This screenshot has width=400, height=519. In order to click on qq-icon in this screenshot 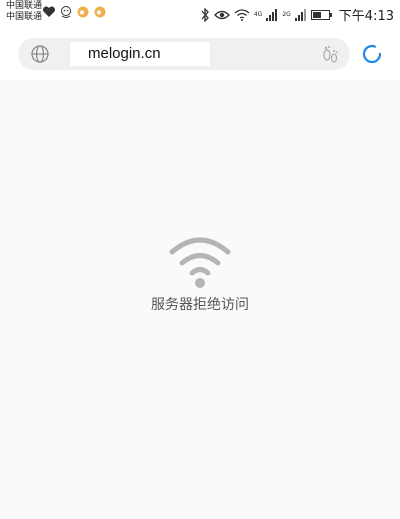, I will do `click(66, 12)`.